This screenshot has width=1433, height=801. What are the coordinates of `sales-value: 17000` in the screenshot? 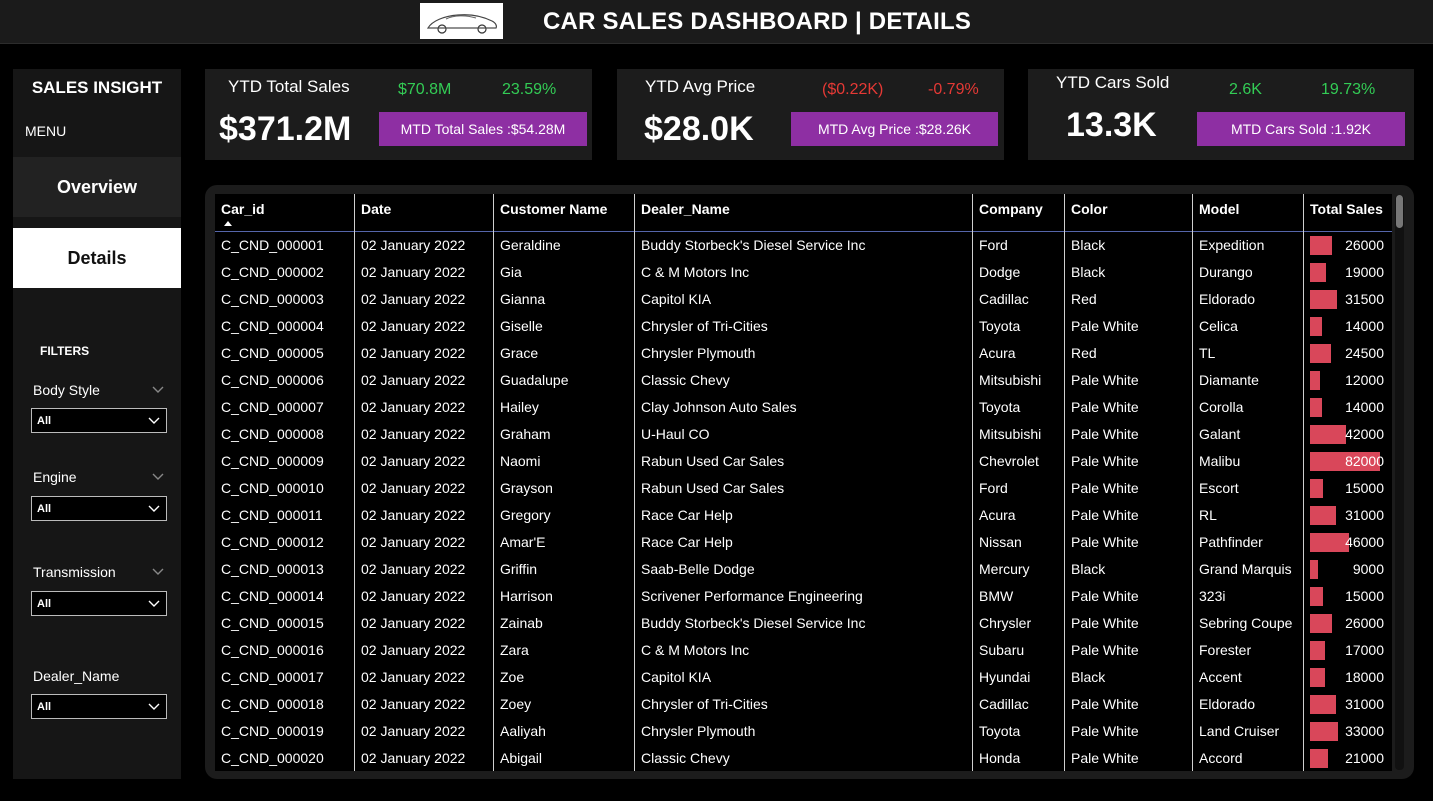 It's located at (1364, 650).